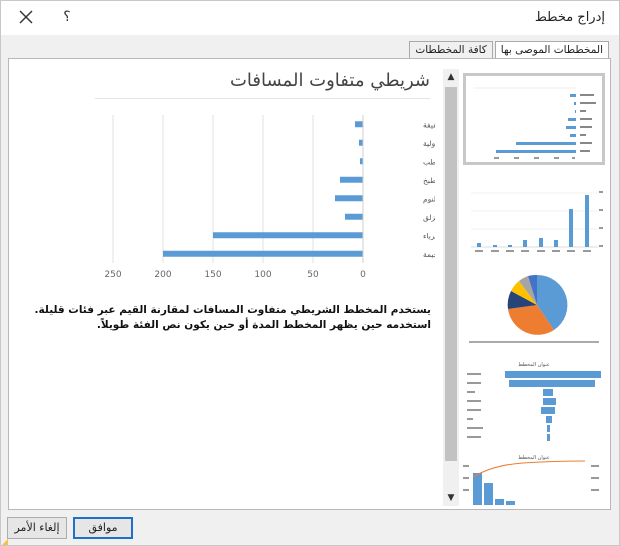 The height and width of the screenshot is (546, 620). What do you see at coordinates (5, 542) in the screenshot?
I see `resize-grip-icon` at bounding box center [5, 542].